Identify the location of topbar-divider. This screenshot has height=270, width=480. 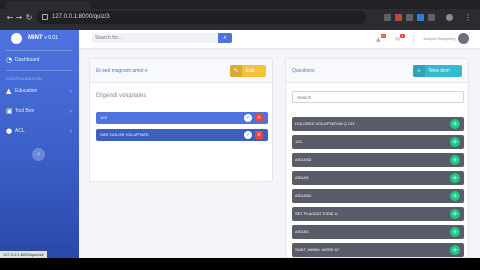
(413, 39).